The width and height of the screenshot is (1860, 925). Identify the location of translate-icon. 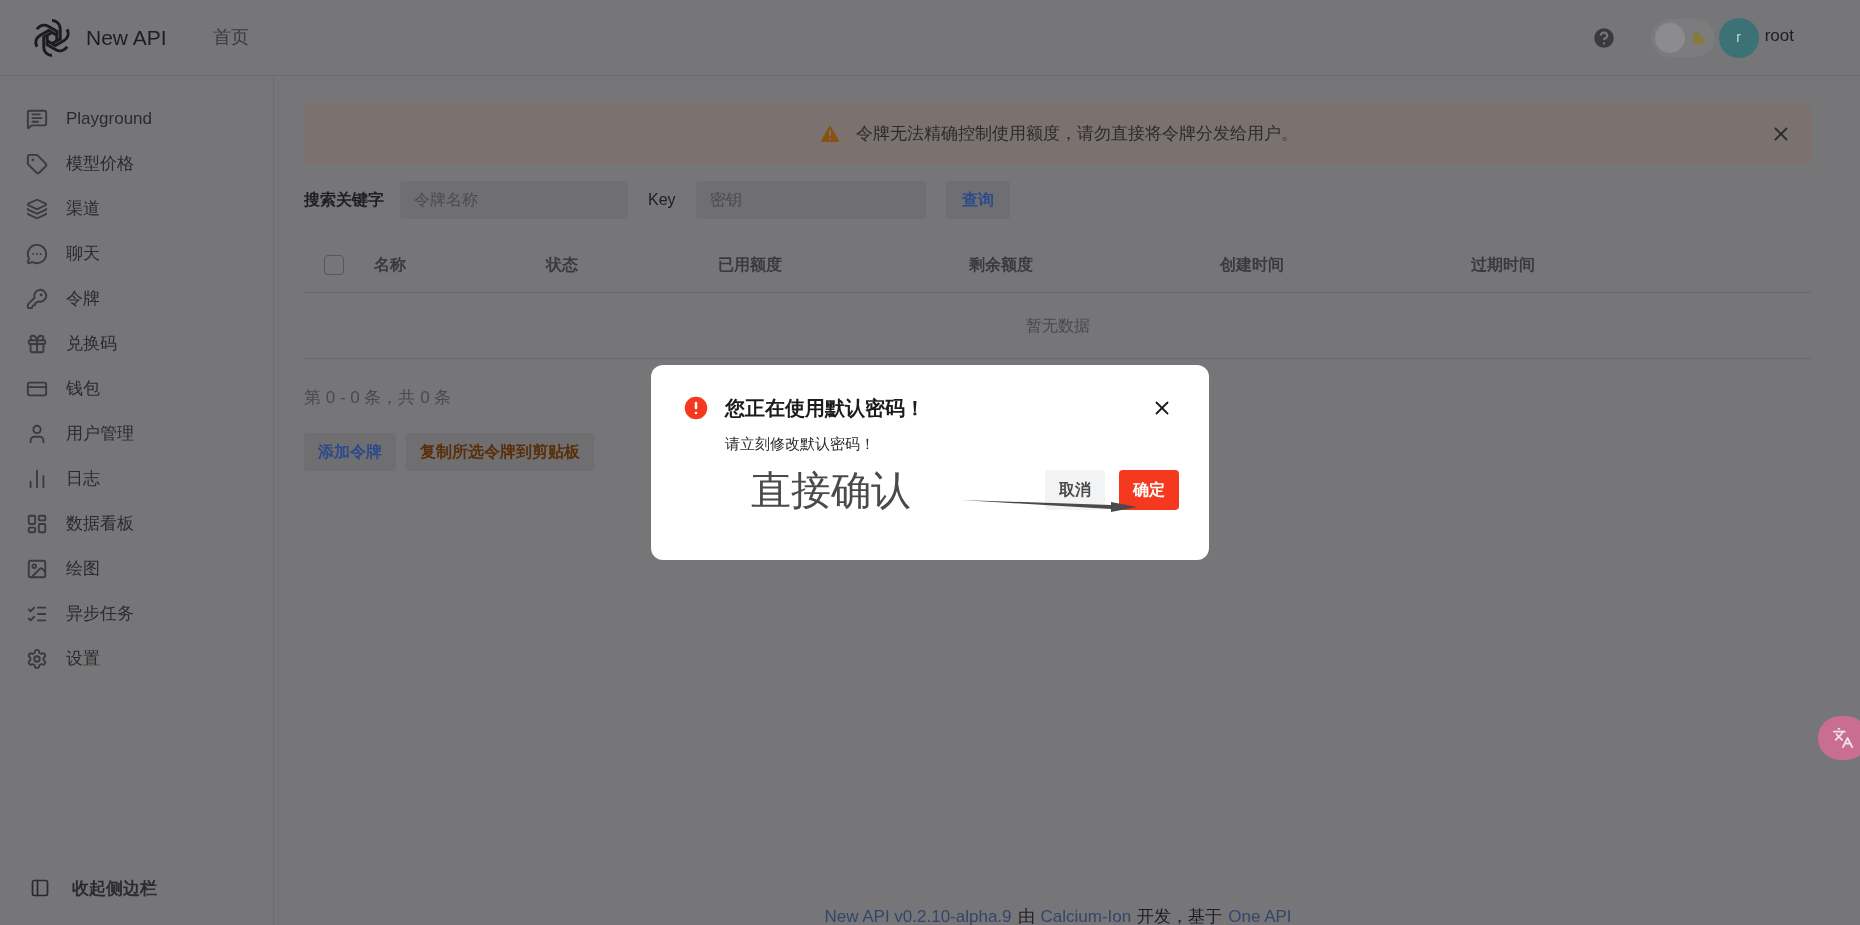
(1843, 738).